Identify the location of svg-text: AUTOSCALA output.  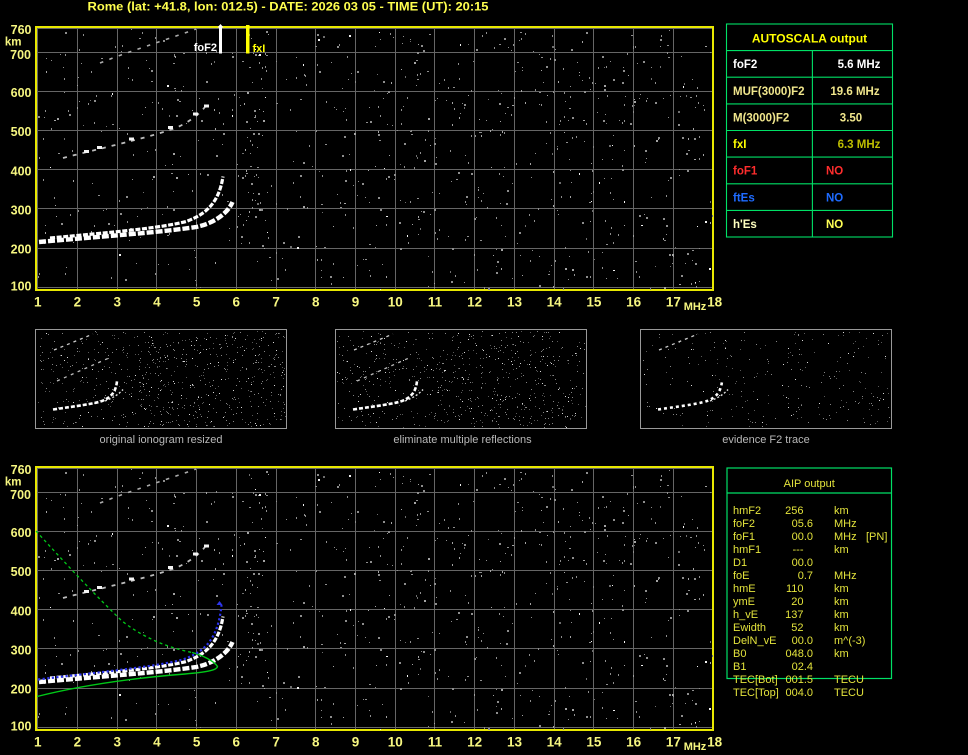
(809, 38).